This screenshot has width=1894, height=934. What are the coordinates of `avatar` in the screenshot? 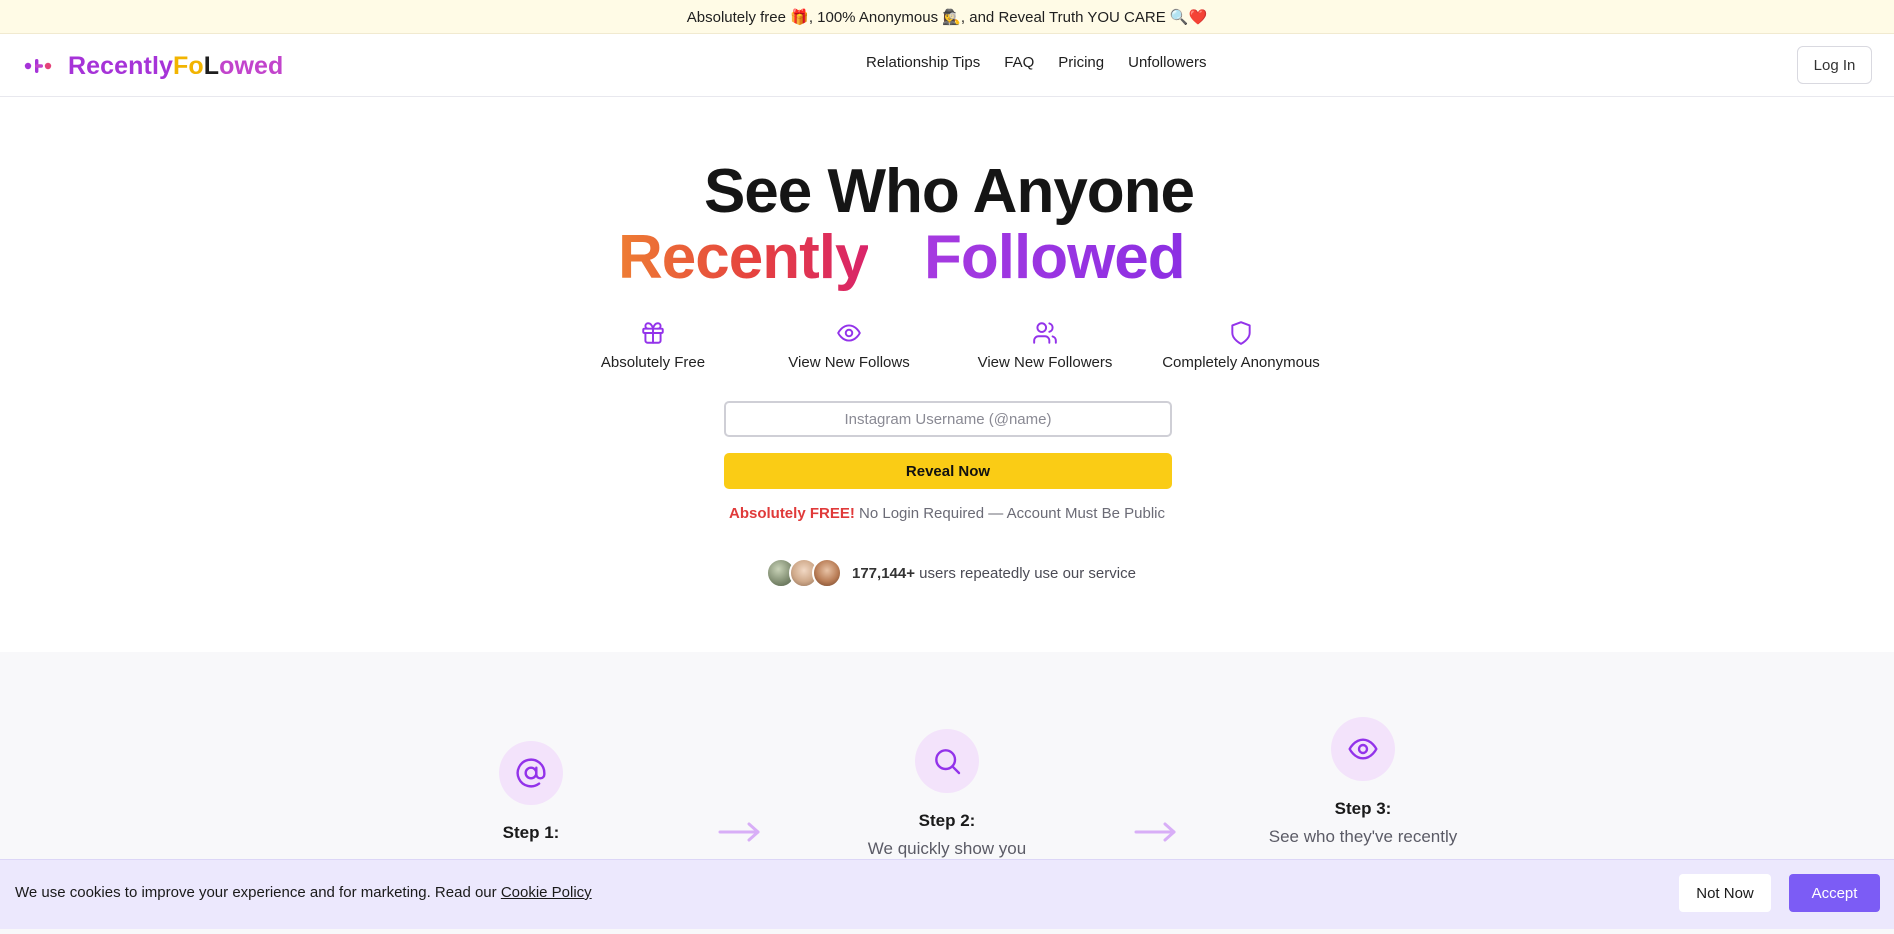 It's located at (827, 573).